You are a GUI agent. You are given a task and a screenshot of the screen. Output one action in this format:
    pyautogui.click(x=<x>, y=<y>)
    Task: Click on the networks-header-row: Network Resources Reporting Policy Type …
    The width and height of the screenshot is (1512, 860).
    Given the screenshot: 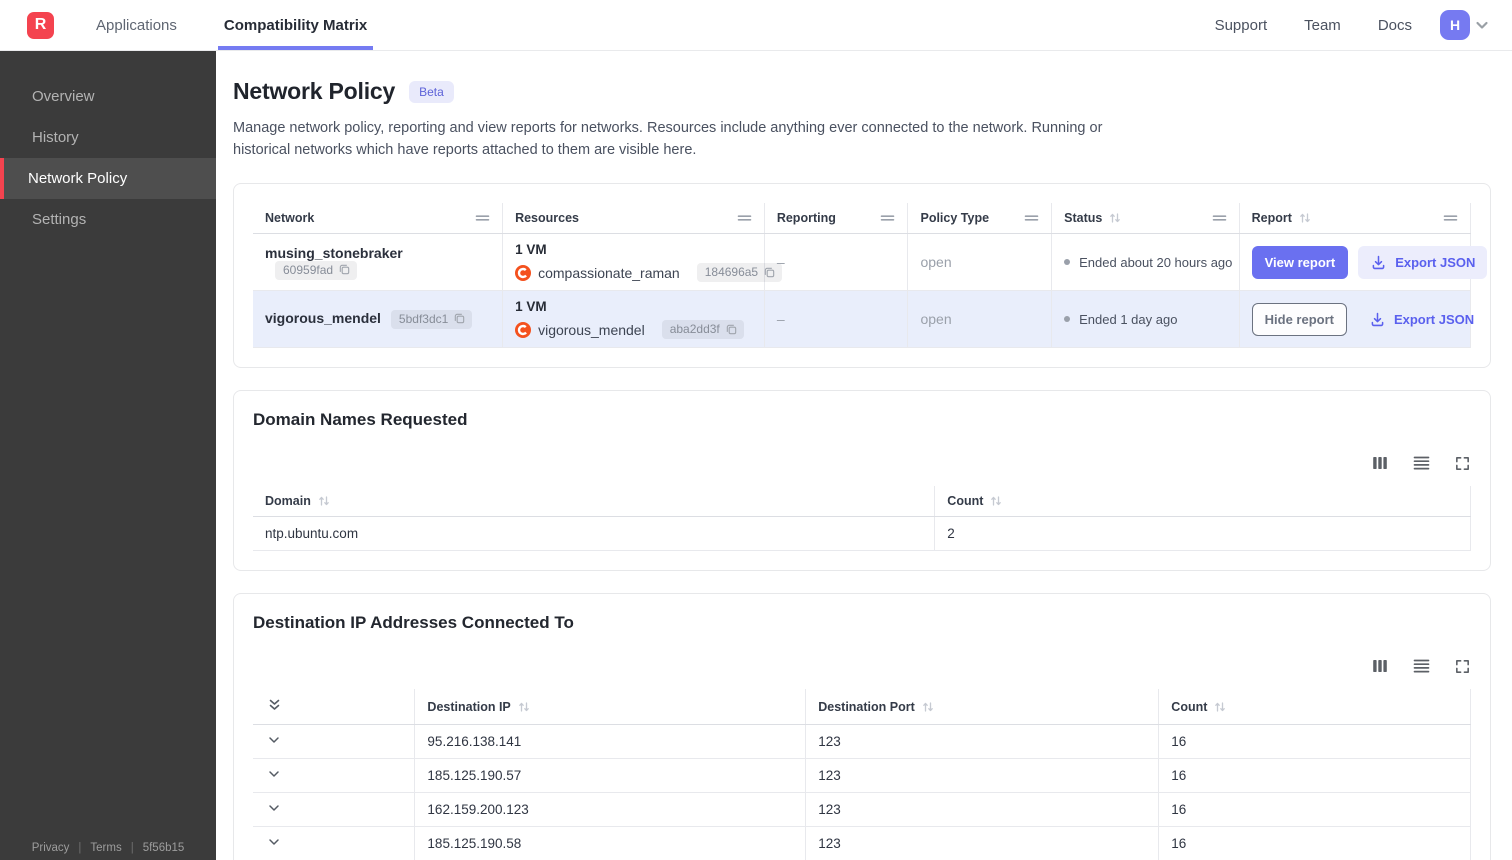 What is the action you would take?
    pyautogui.click(x=862, y=219)
    